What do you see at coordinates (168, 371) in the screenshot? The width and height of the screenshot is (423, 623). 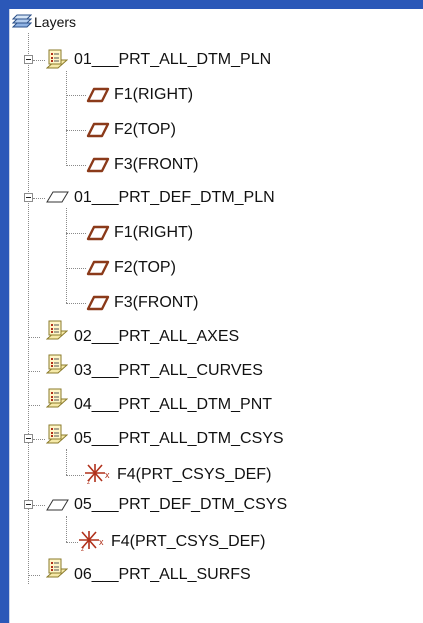 I see `tree-item-label: 03___PRT_ALL_CURVES` at bounding box center [168, 371].